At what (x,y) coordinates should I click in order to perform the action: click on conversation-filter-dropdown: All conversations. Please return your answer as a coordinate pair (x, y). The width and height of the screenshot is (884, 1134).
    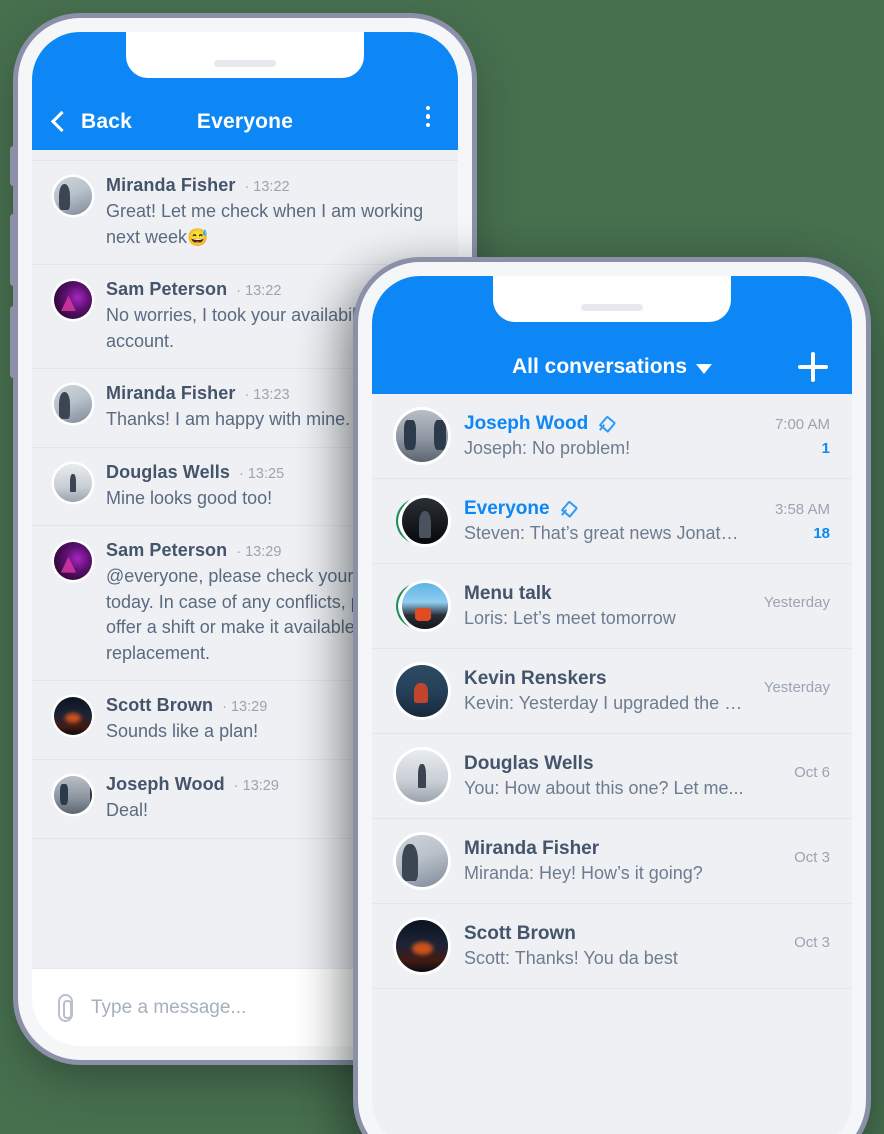
    Looking at the image, I should click on (612, 367).